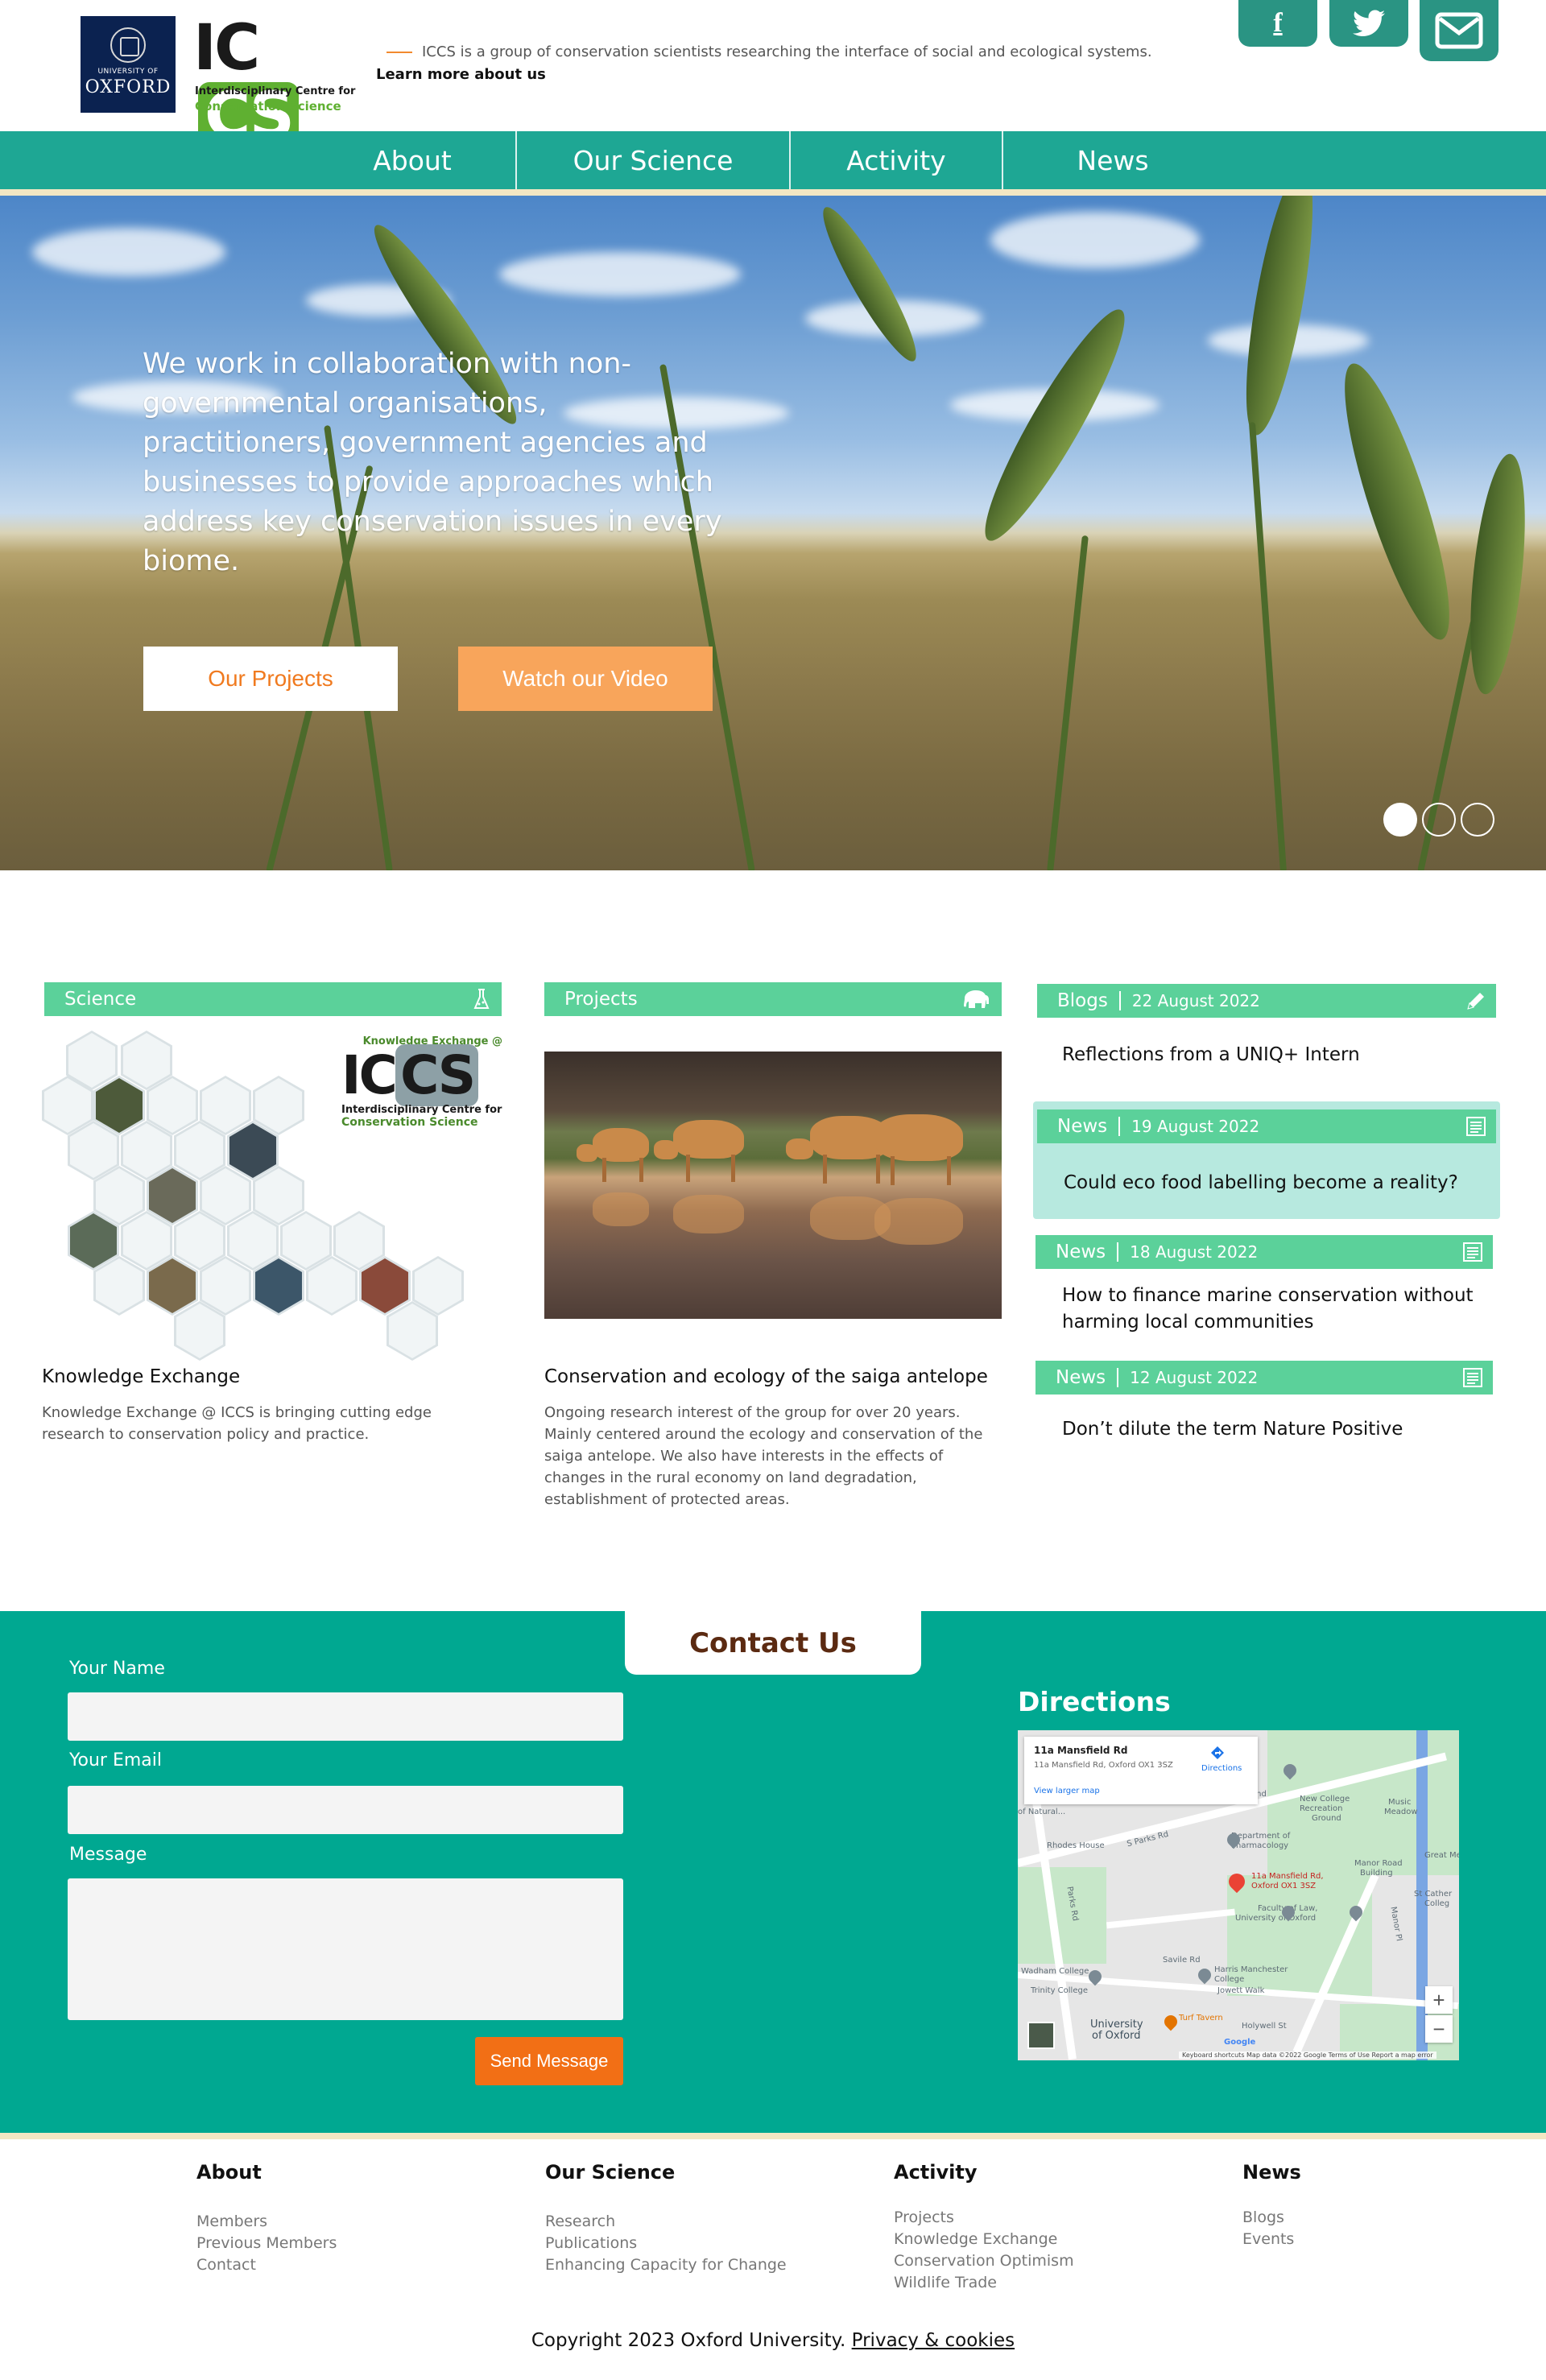  What do you see at coordinates (1277, 24) in the screenshot?
I see `facebook-button: f` at bounding box center [1277, 24].